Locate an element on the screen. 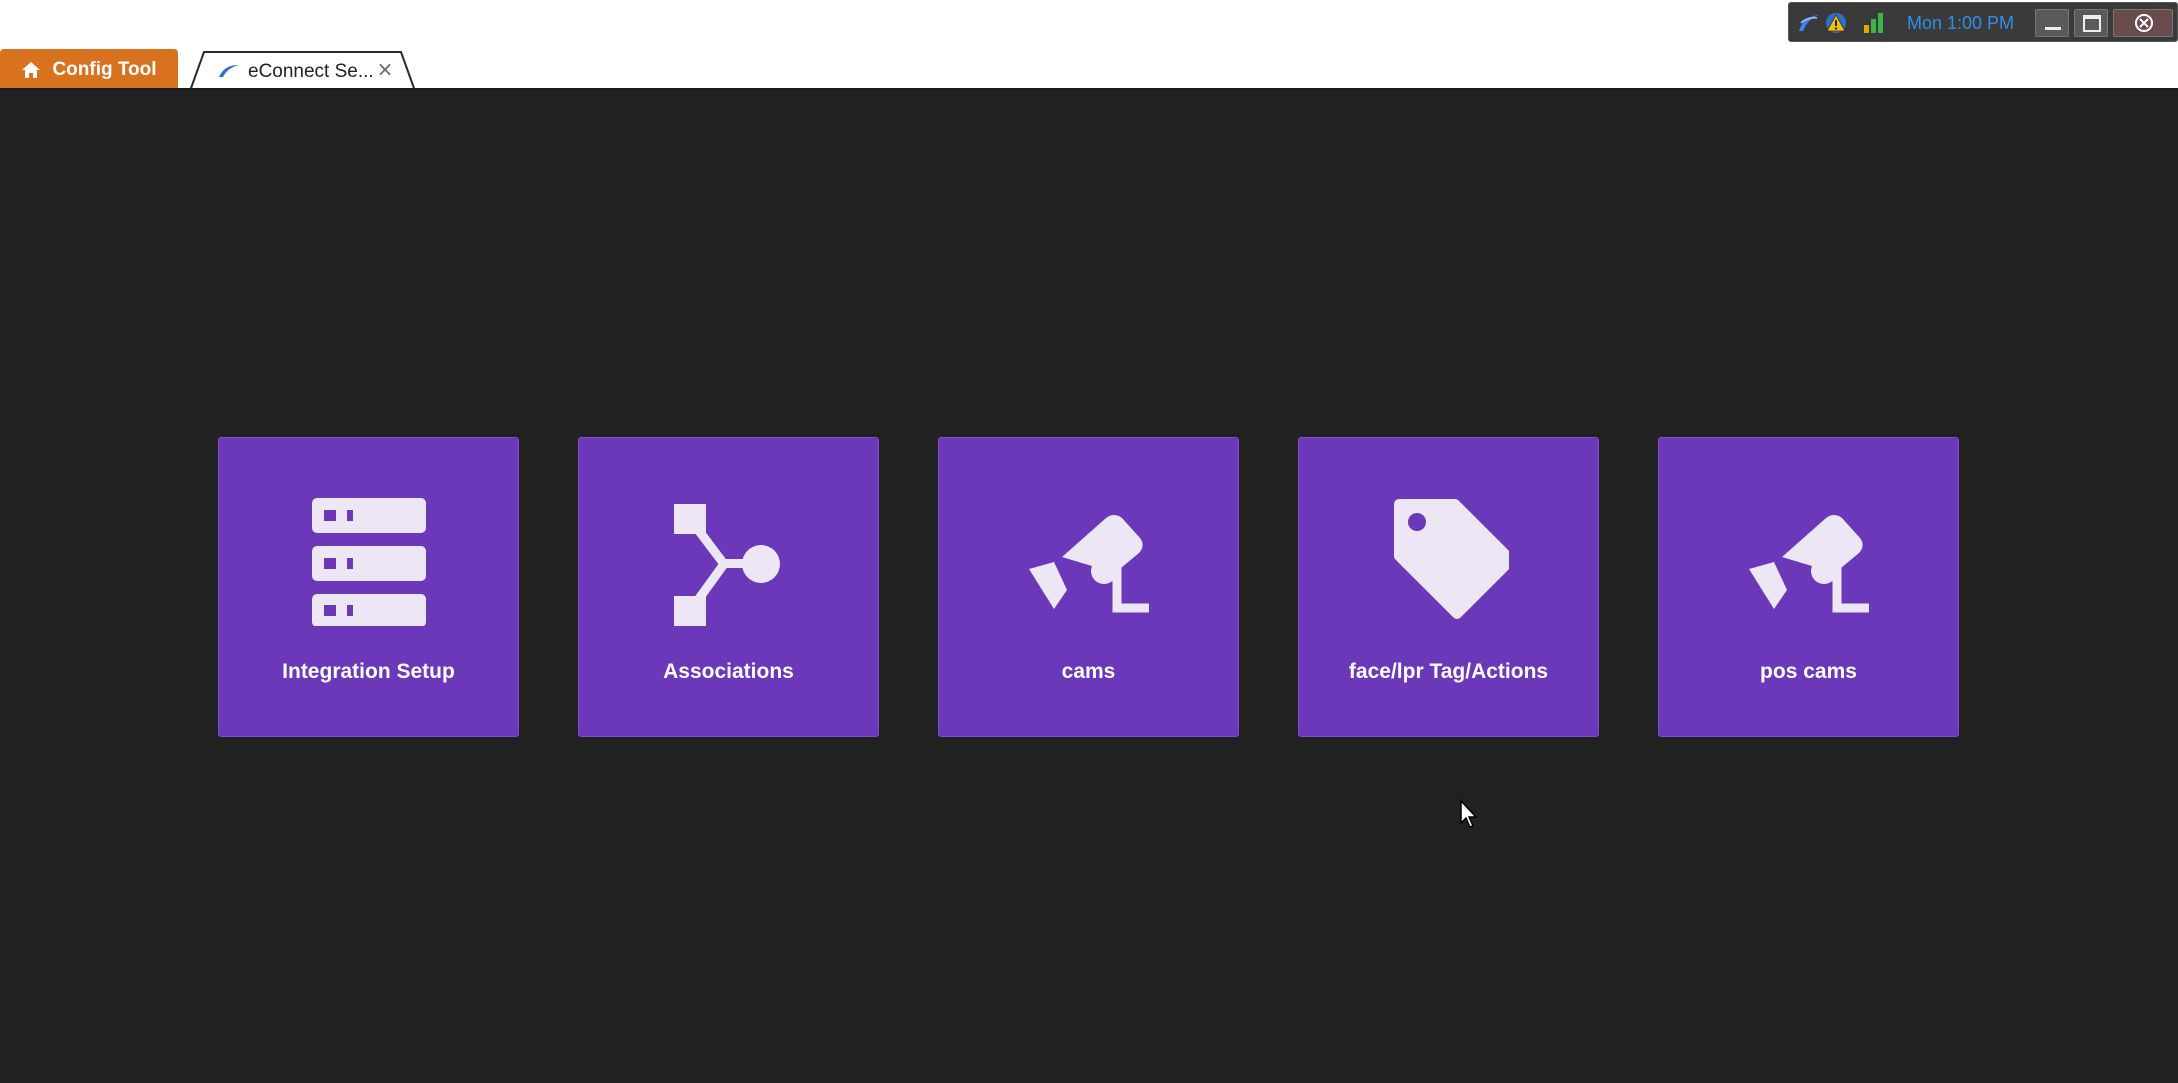 The height and width of the screenshot is (1083, 2178). maximize-button is located at coordinates (2091, 23).